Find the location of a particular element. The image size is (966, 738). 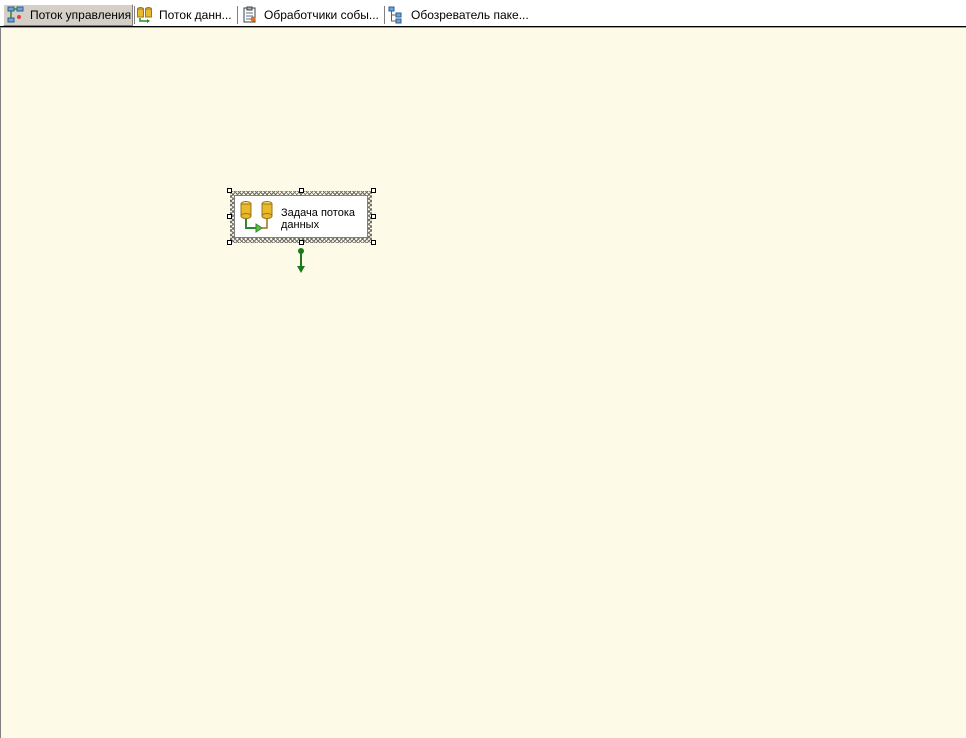

task-body: Задача потока данных is located at coordinates (301, 216).